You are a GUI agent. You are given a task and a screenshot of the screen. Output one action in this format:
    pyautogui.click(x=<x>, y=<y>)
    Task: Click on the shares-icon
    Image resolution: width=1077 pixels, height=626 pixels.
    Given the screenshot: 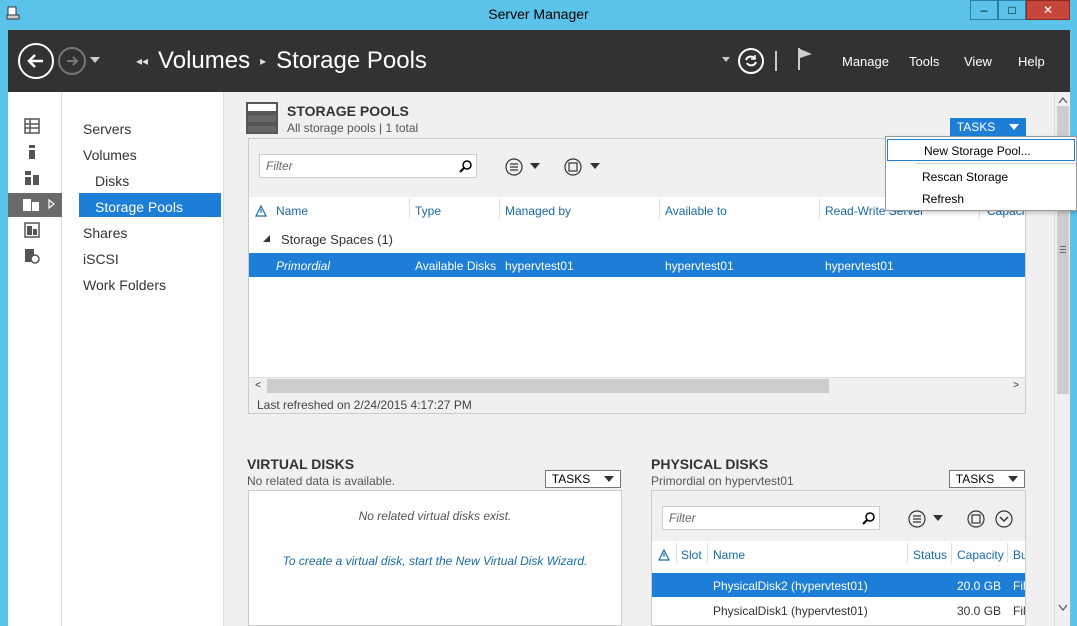 What is the action you would take?
    pyautogui.click(x=32, y=230)
    